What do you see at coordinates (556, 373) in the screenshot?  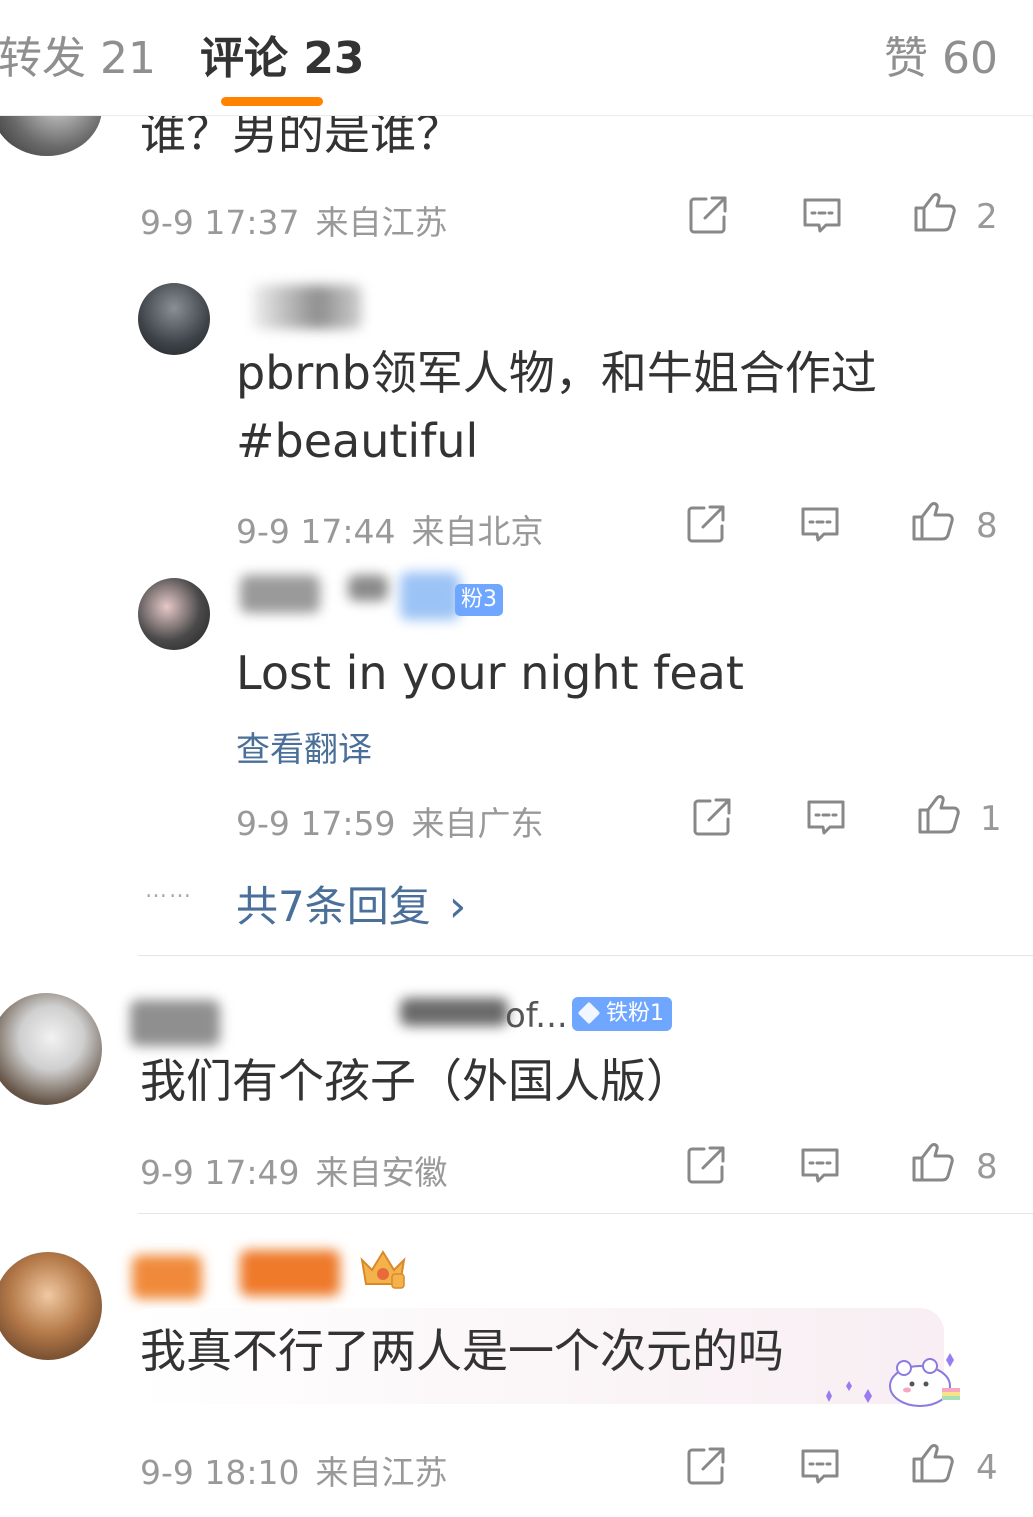 I see `reply-text-line-1: pbrnb领军人物，和牛姐合作过` at bounding box center [556, 373].